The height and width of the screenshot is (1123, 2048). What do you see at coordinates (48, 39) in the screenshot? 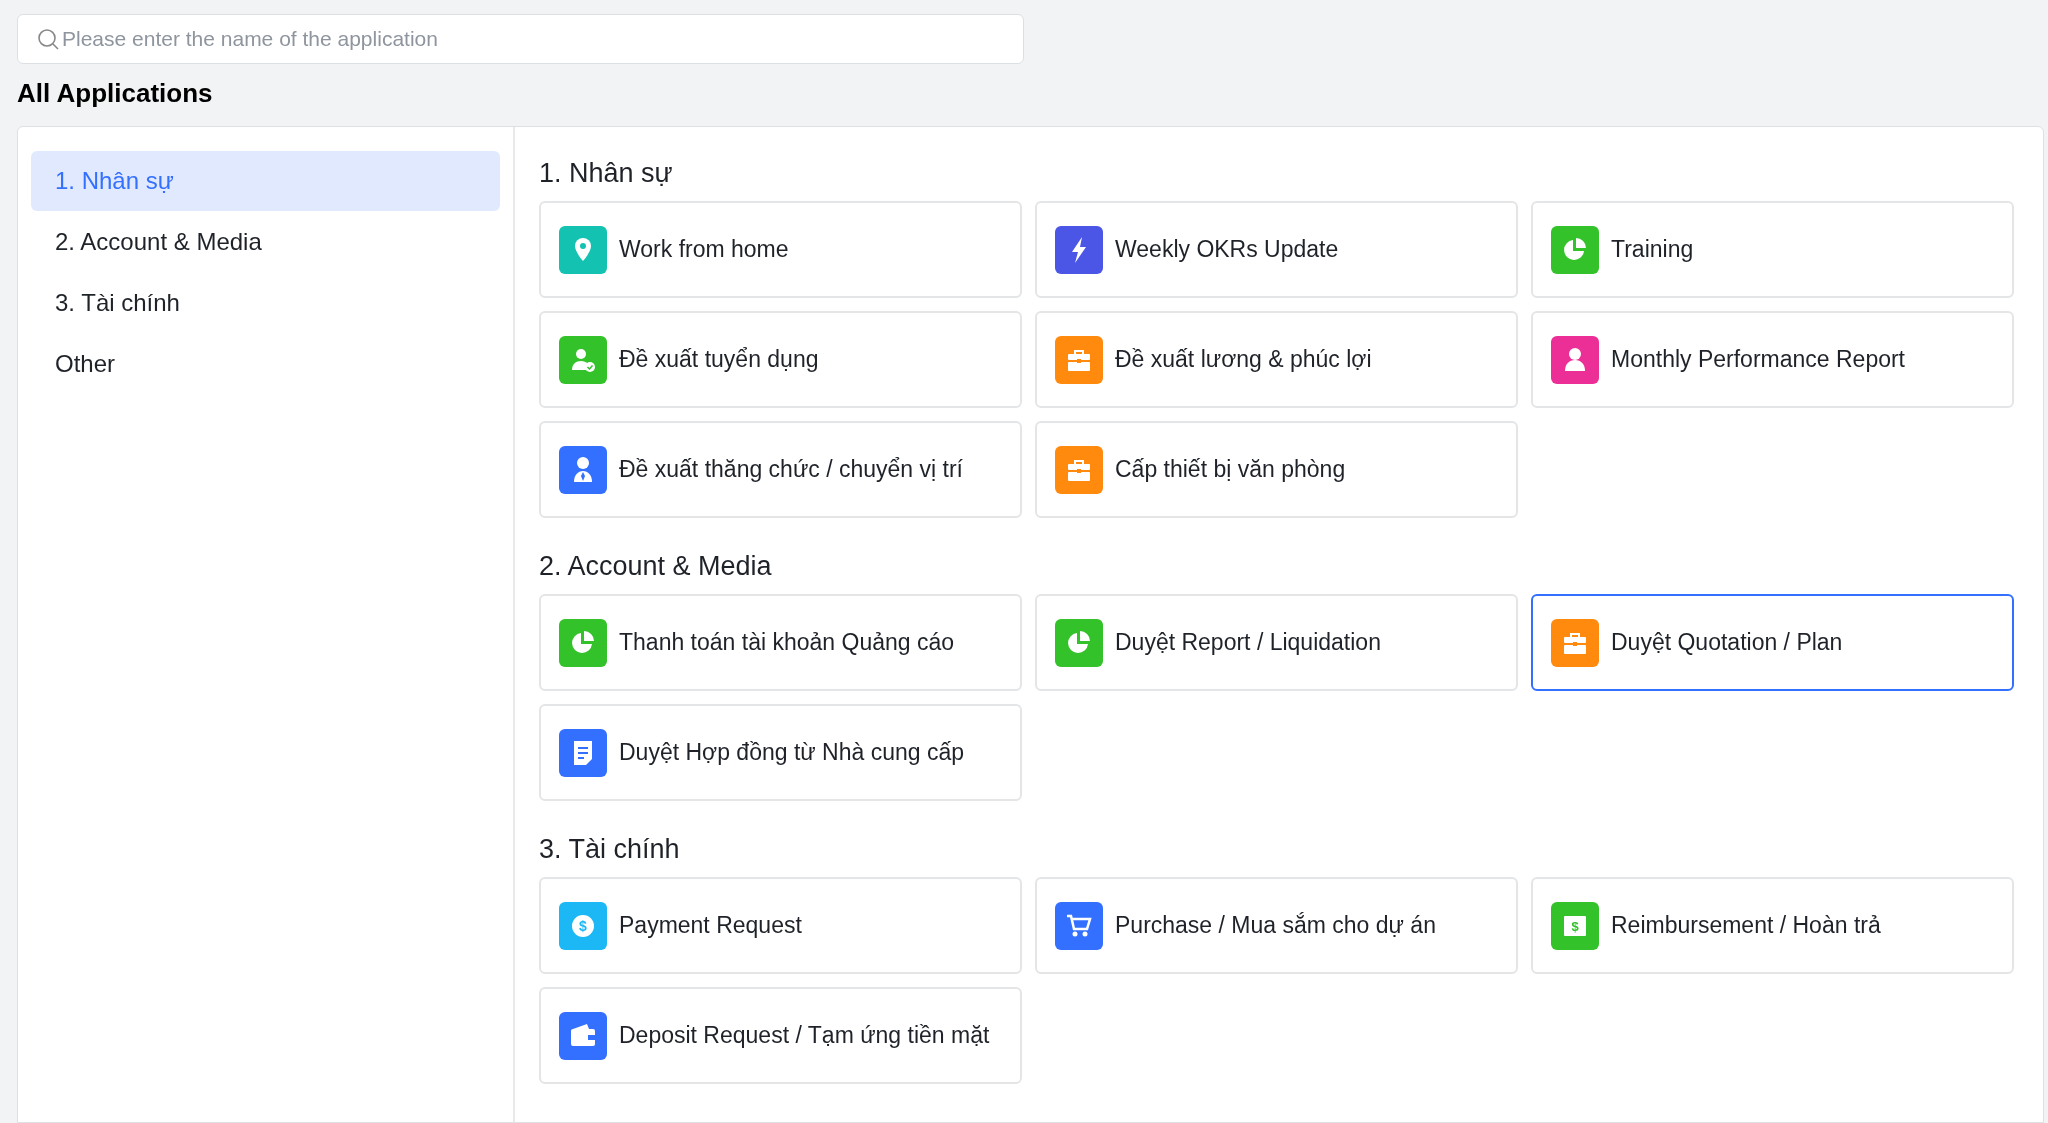
I see `search-icon` at bounding box center [48, 39].